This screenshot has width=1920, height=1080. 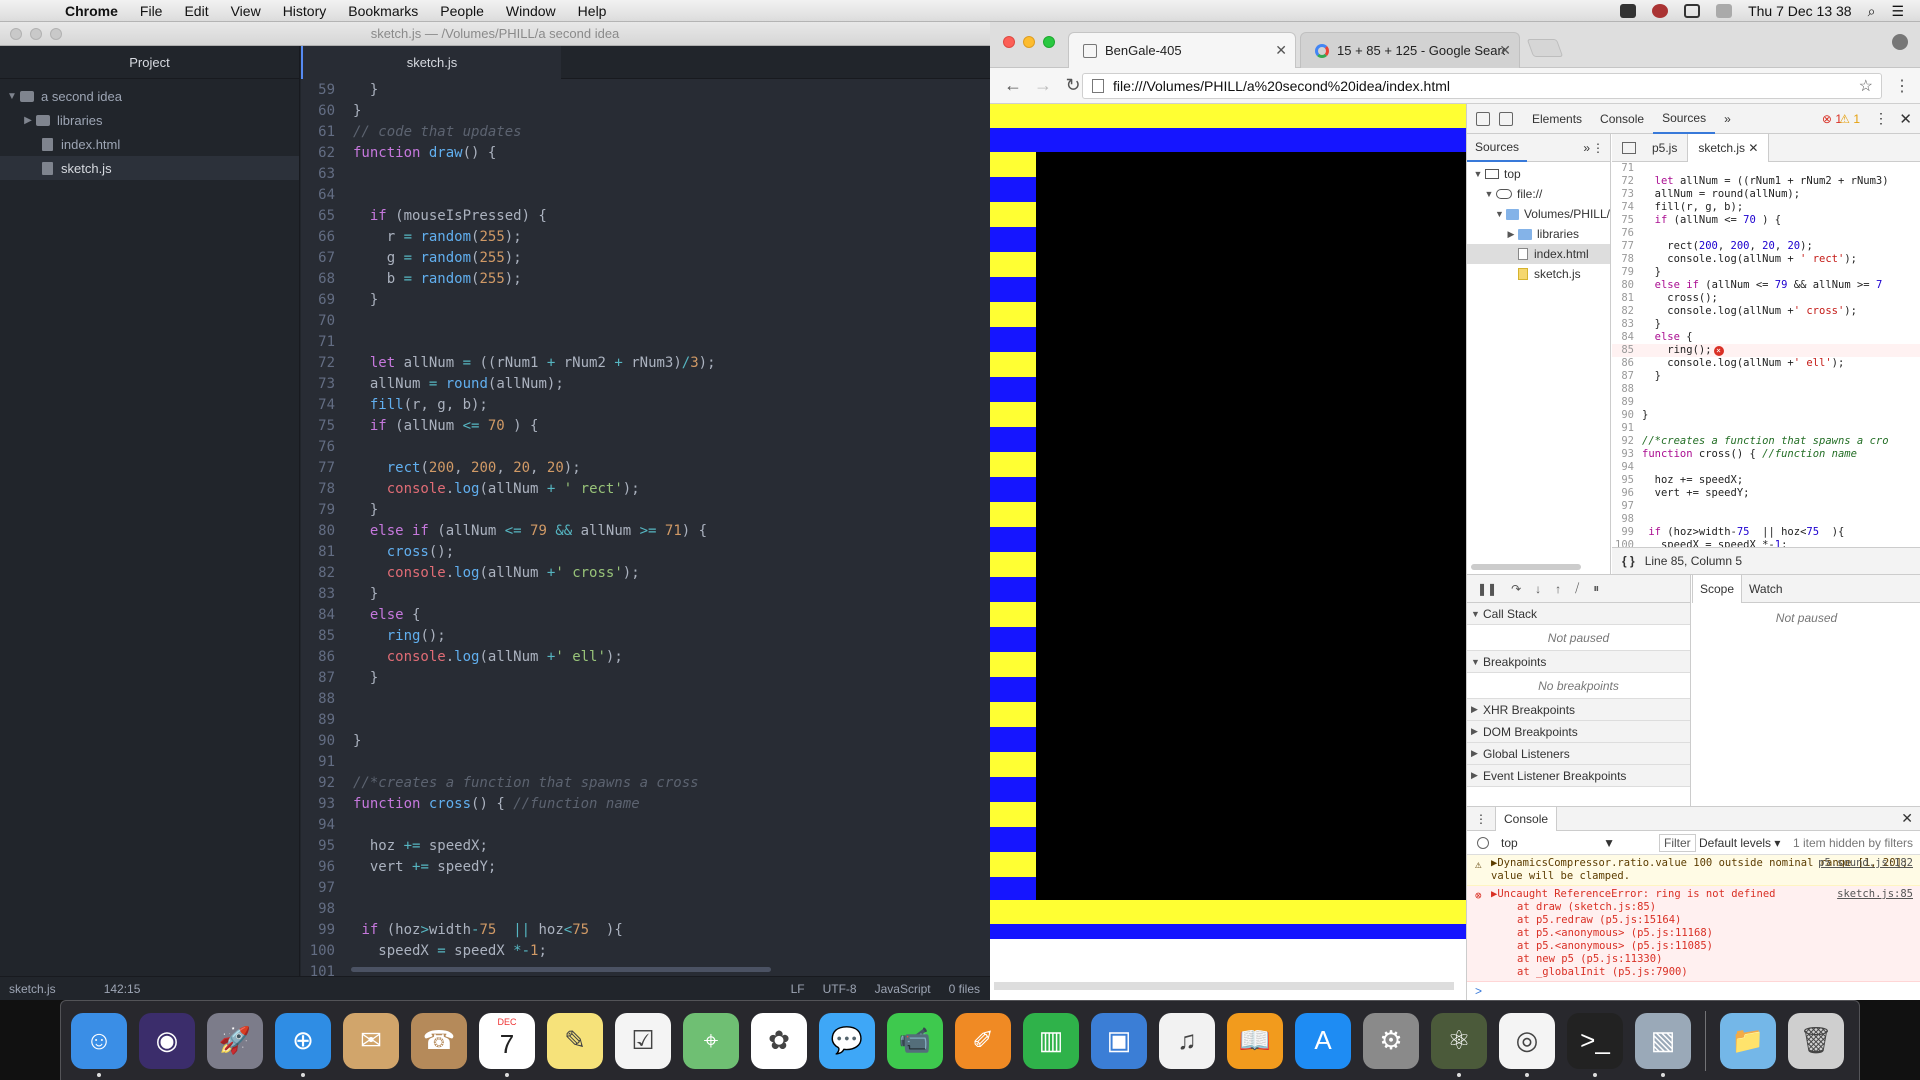 I want to click on source-line: 96 vert += speedY;, so click(x=1766, y=493).